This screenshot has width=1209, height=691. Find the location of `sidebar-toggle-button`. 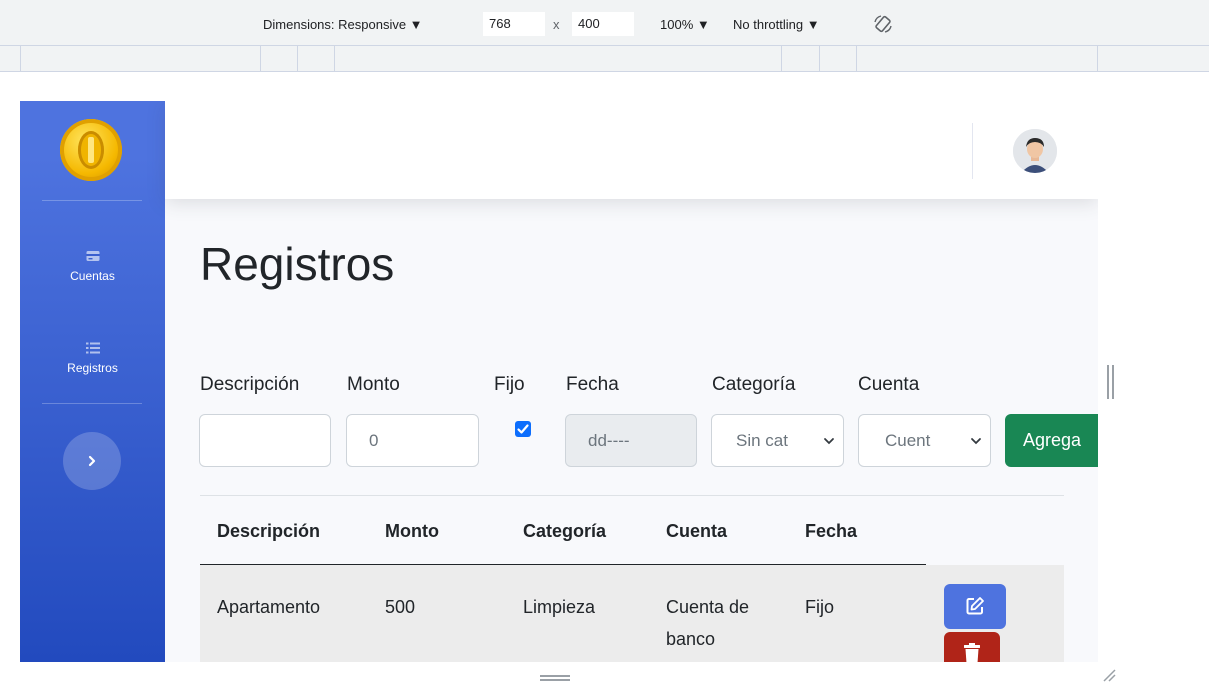

sidebar-toggle-button is located at coordinates (92, 461).